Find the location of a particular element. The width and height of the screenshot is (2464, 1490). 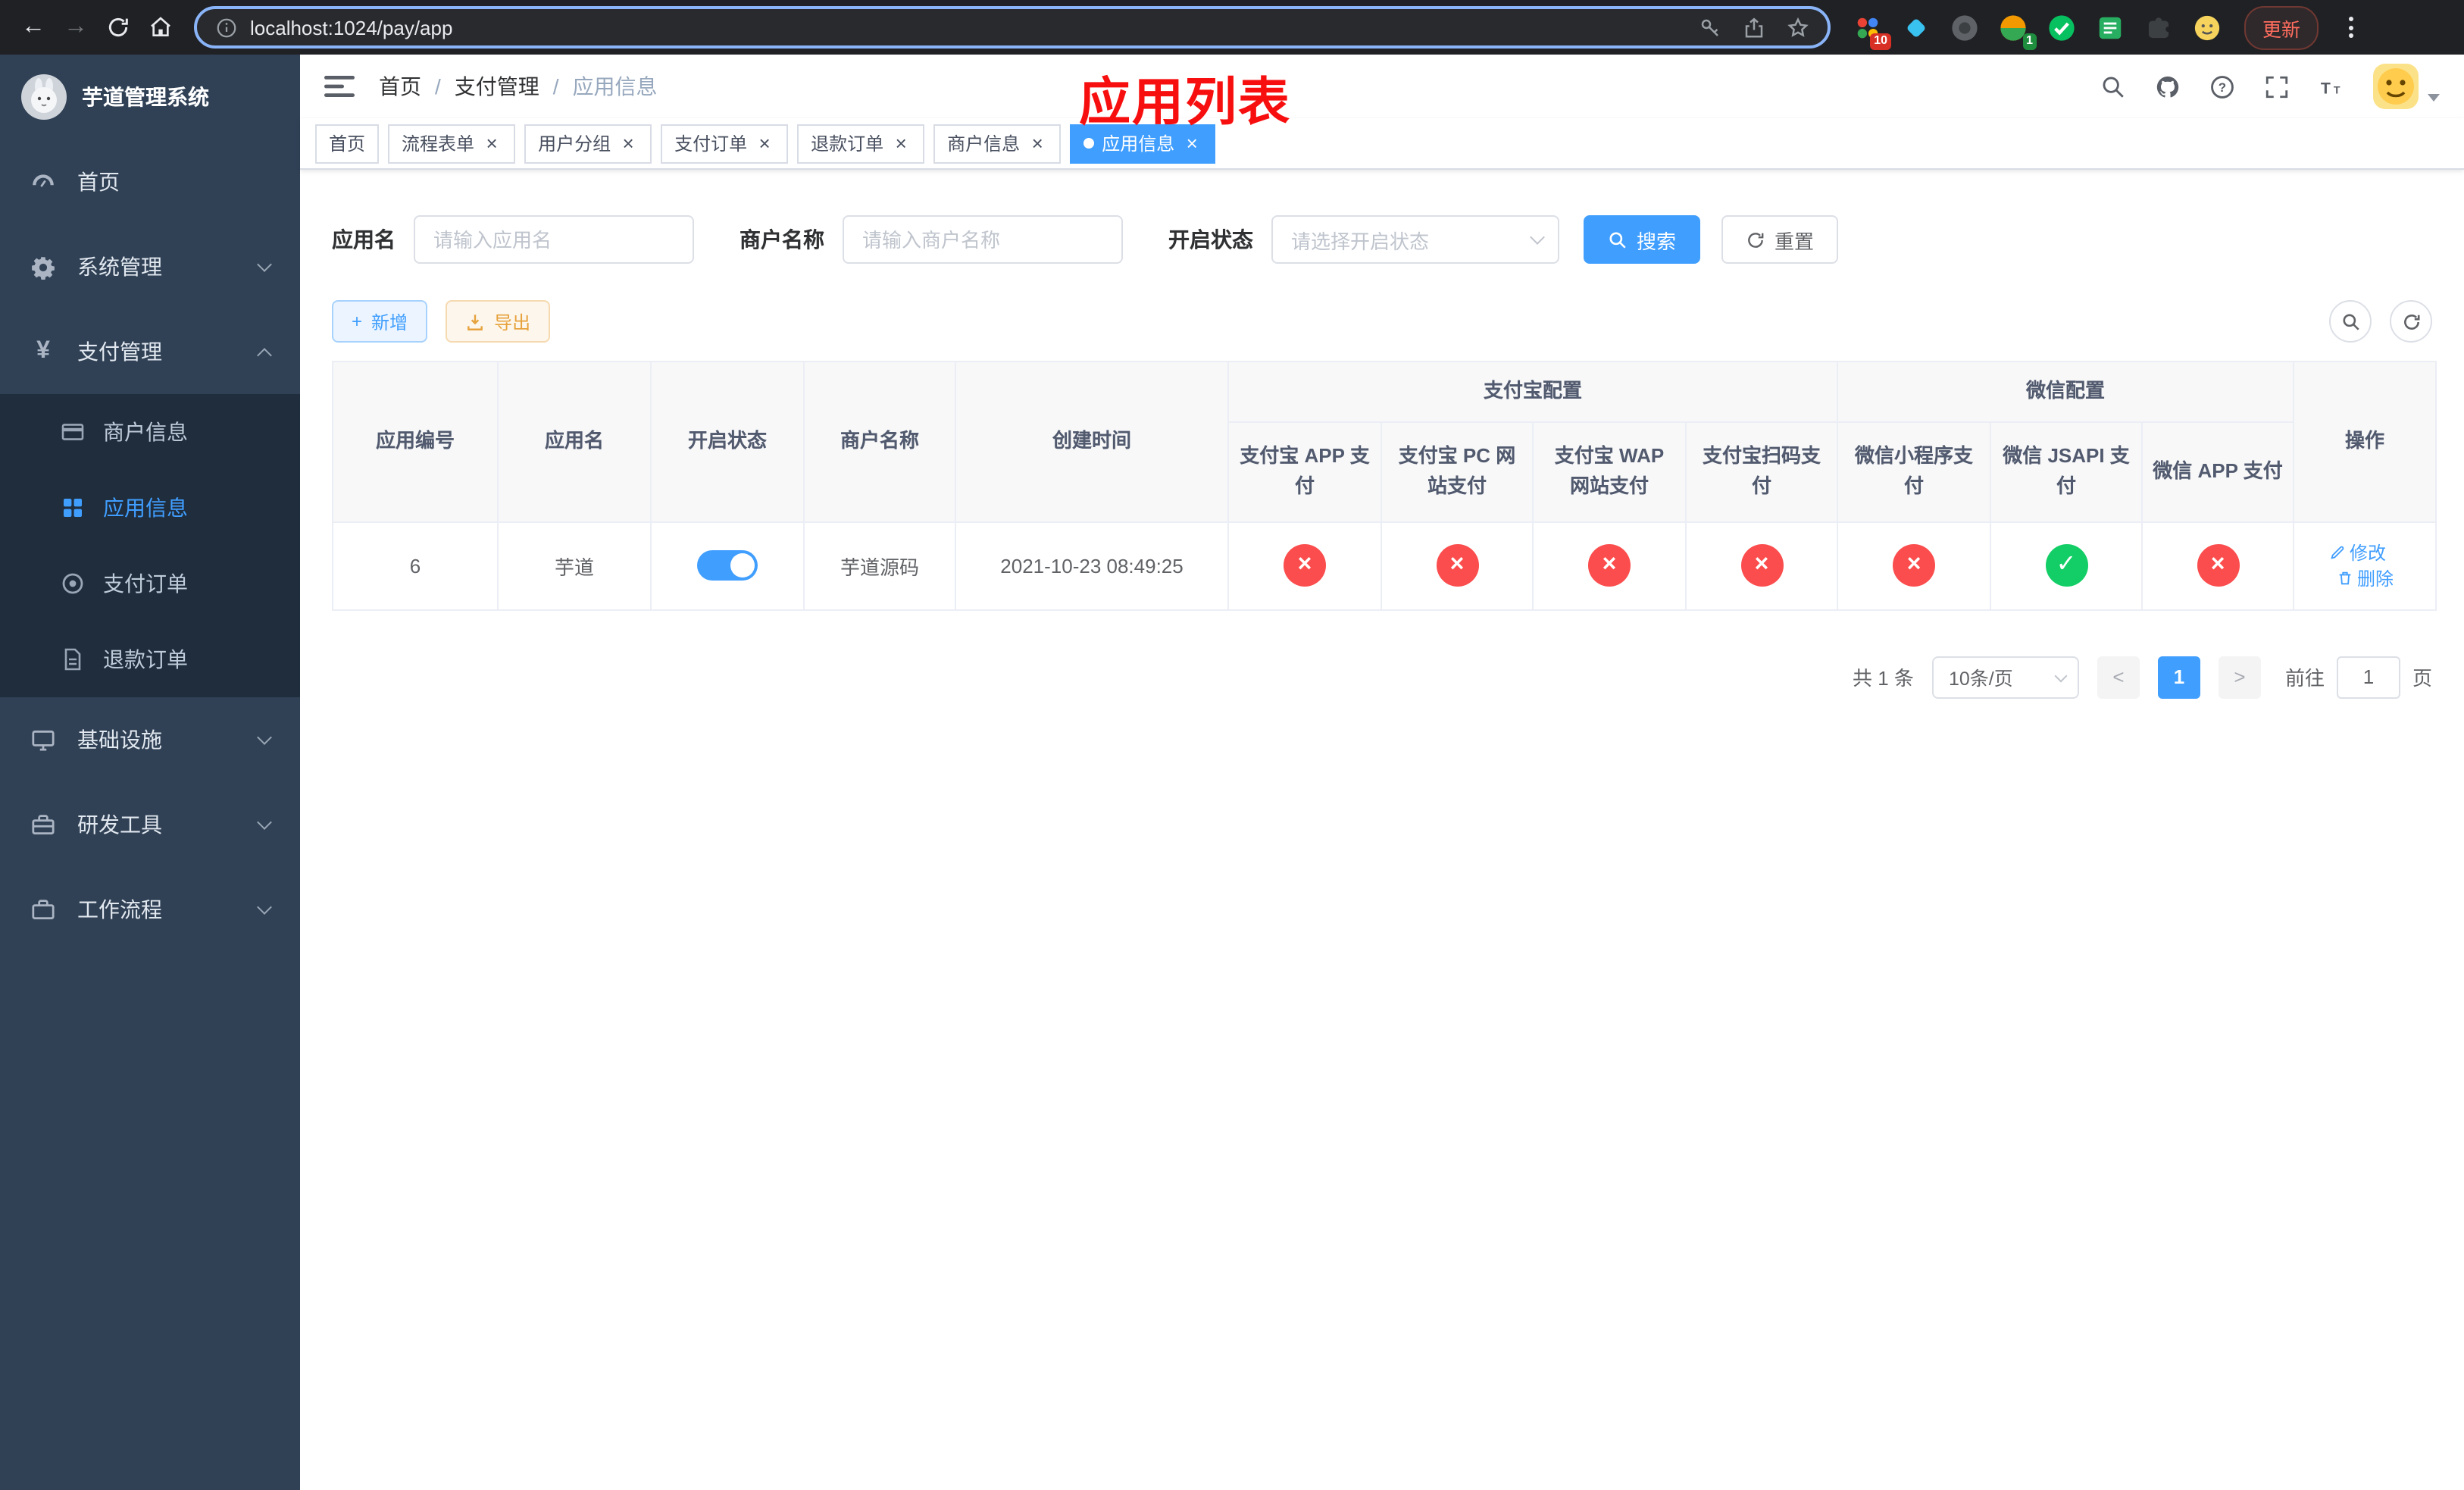

goto-page-input is located at coordinates (2368, 678).